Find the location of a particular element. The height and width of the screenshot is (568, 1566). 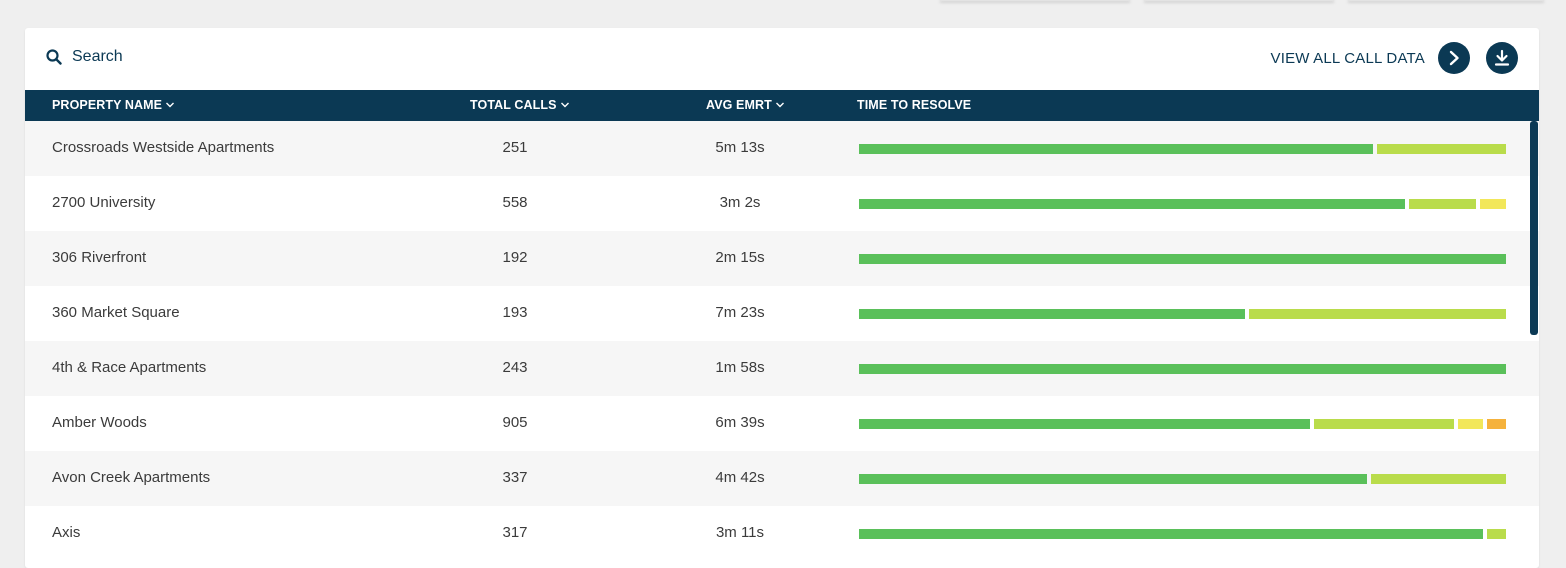

search-icon is located at coordinates (54, 57).